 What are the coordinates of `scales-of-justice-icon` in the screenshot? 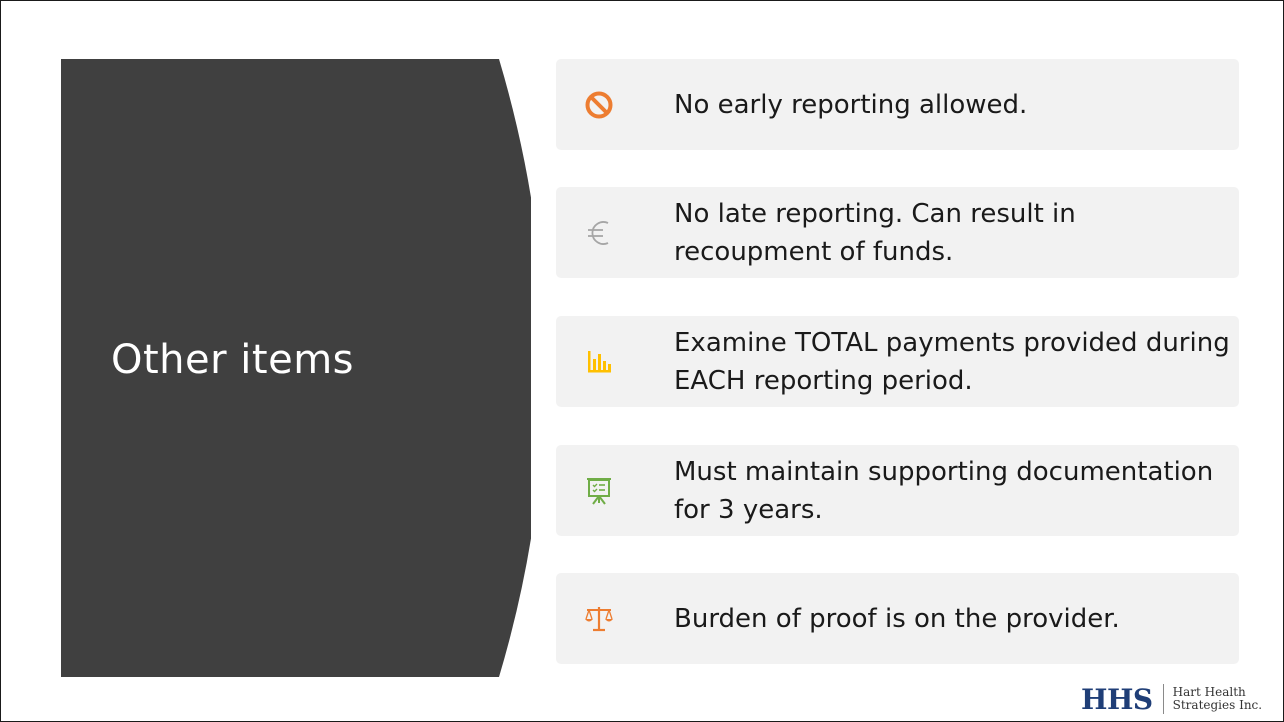 It's located at (599, 618).